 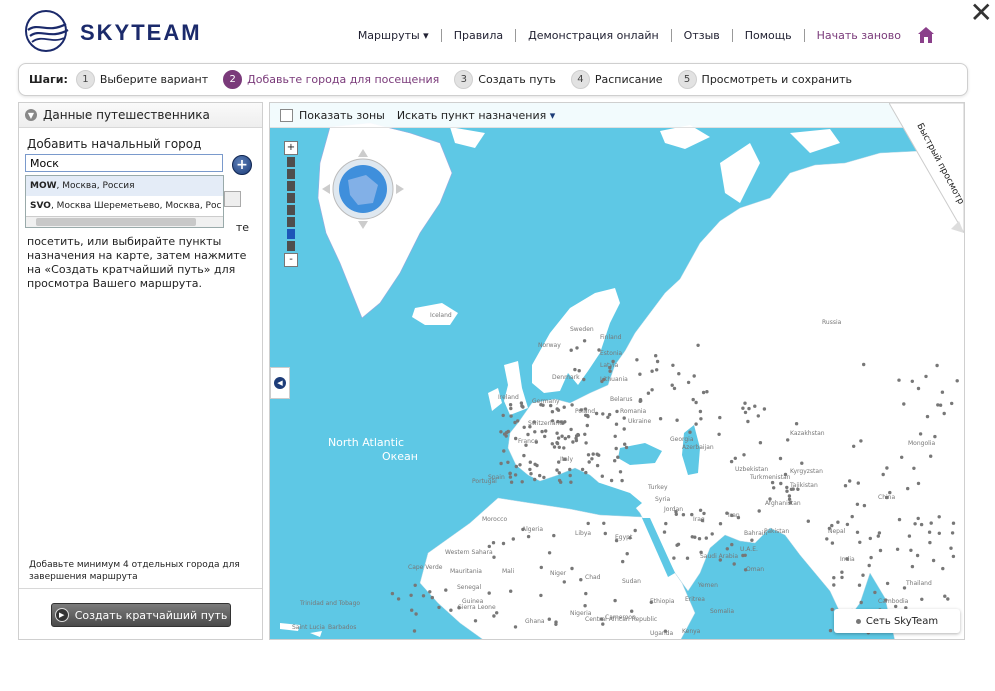 What do you see at coordinates (363, 153) in the screenshot?
I see `pan-up-icon` at bounding box center [363, 153].